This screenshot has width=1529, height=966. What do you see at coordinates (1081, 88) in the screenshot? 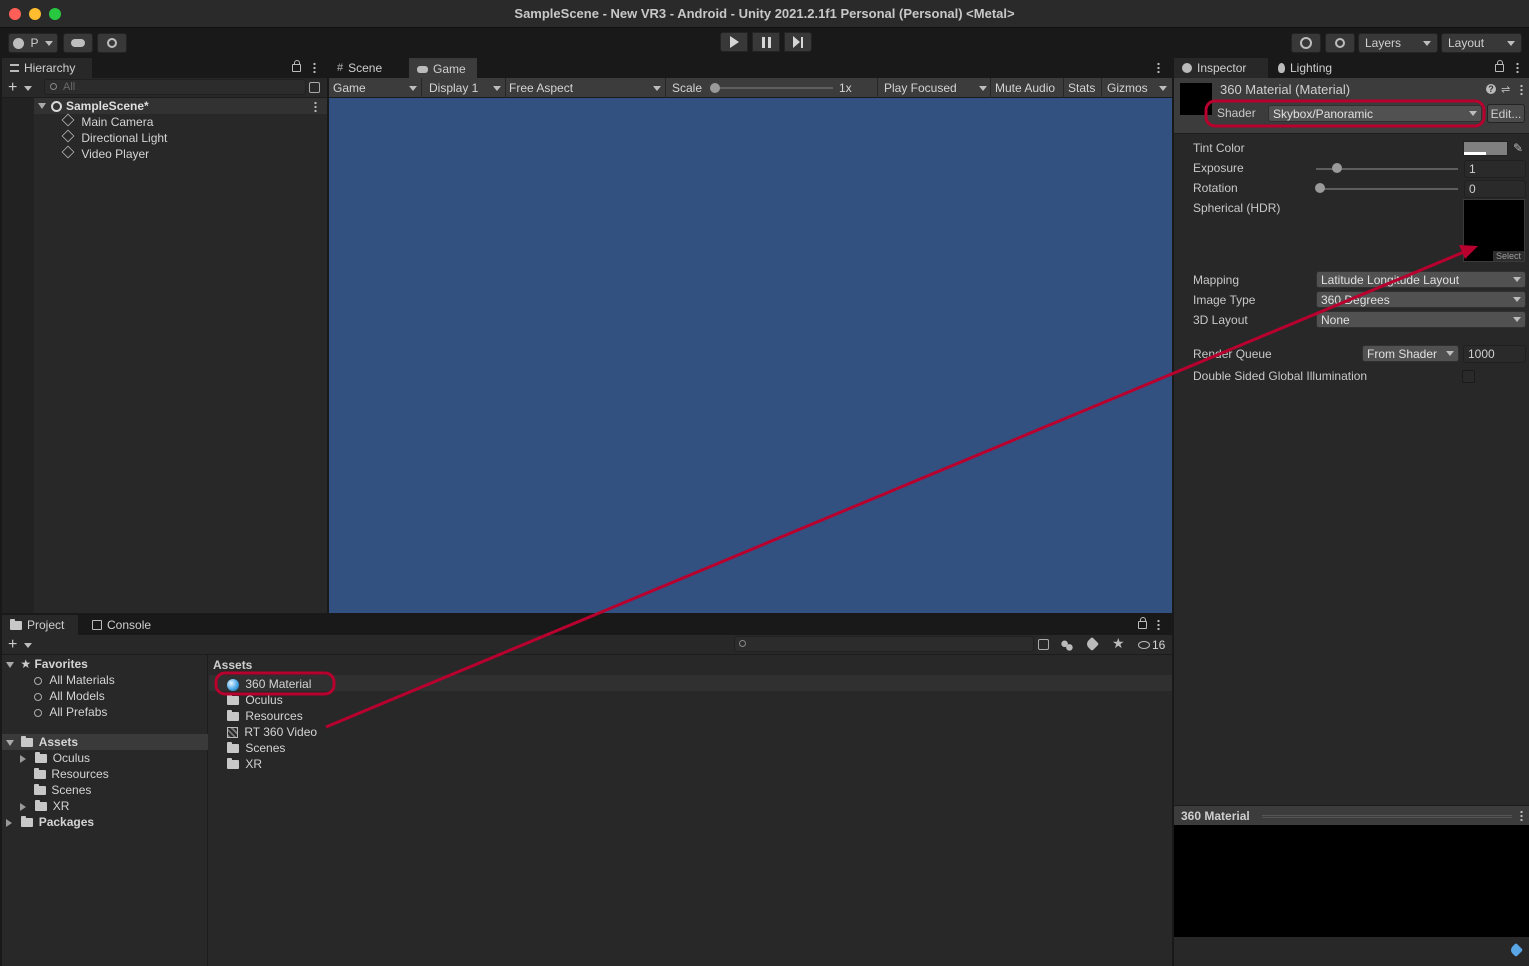
I see `stats-toggle: Stats` at bounding box center [1081, 88].